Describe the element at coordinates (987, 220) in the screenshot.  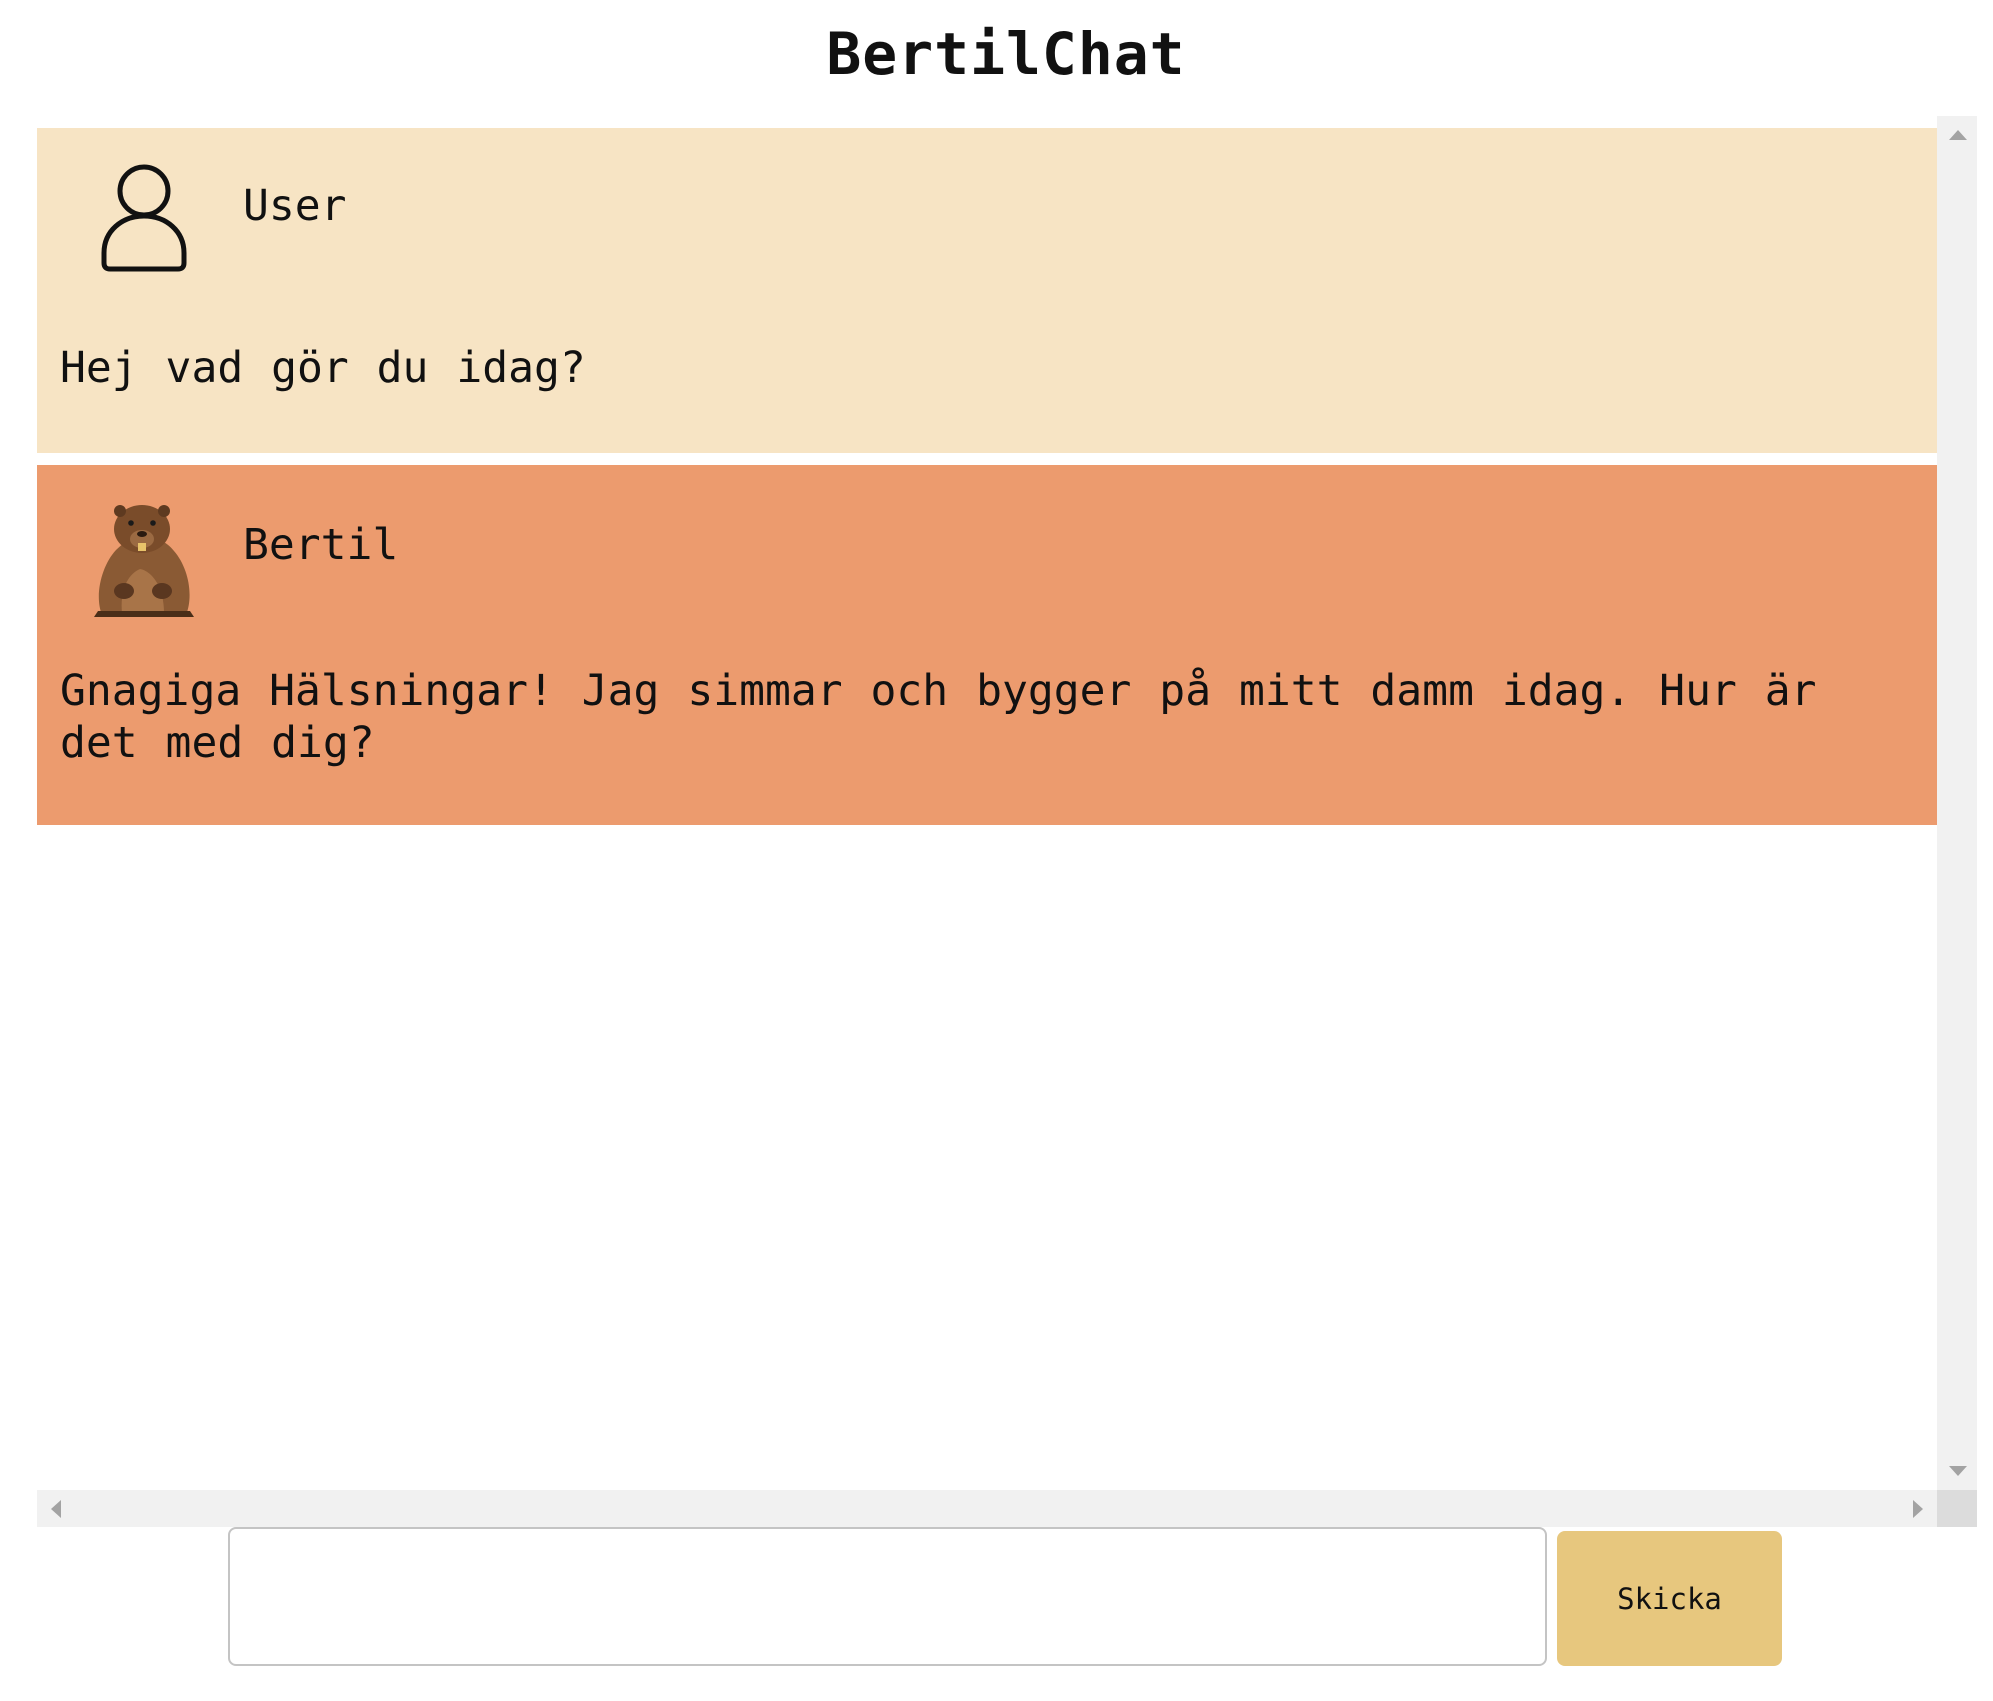
I see `message-header: User` at that location.